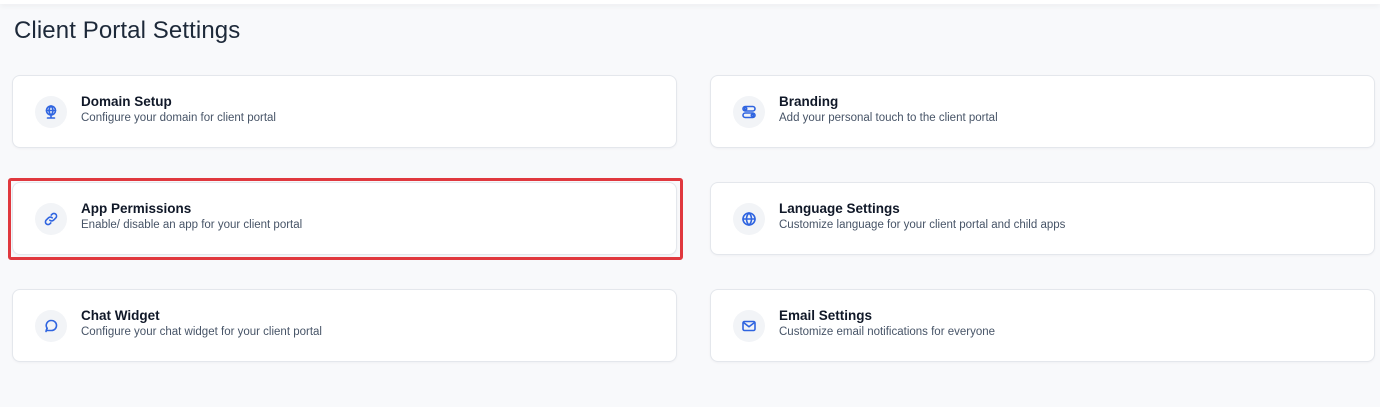  Describe the element at coordinates (749, 325) in the screenshot. I see `mail-icon` at that location.